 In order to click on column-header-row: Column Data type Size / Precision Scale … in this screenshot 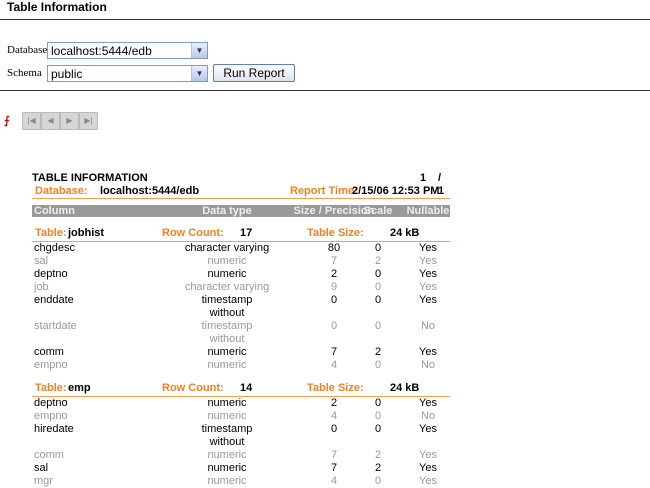, I will do `click(241, 211)`.